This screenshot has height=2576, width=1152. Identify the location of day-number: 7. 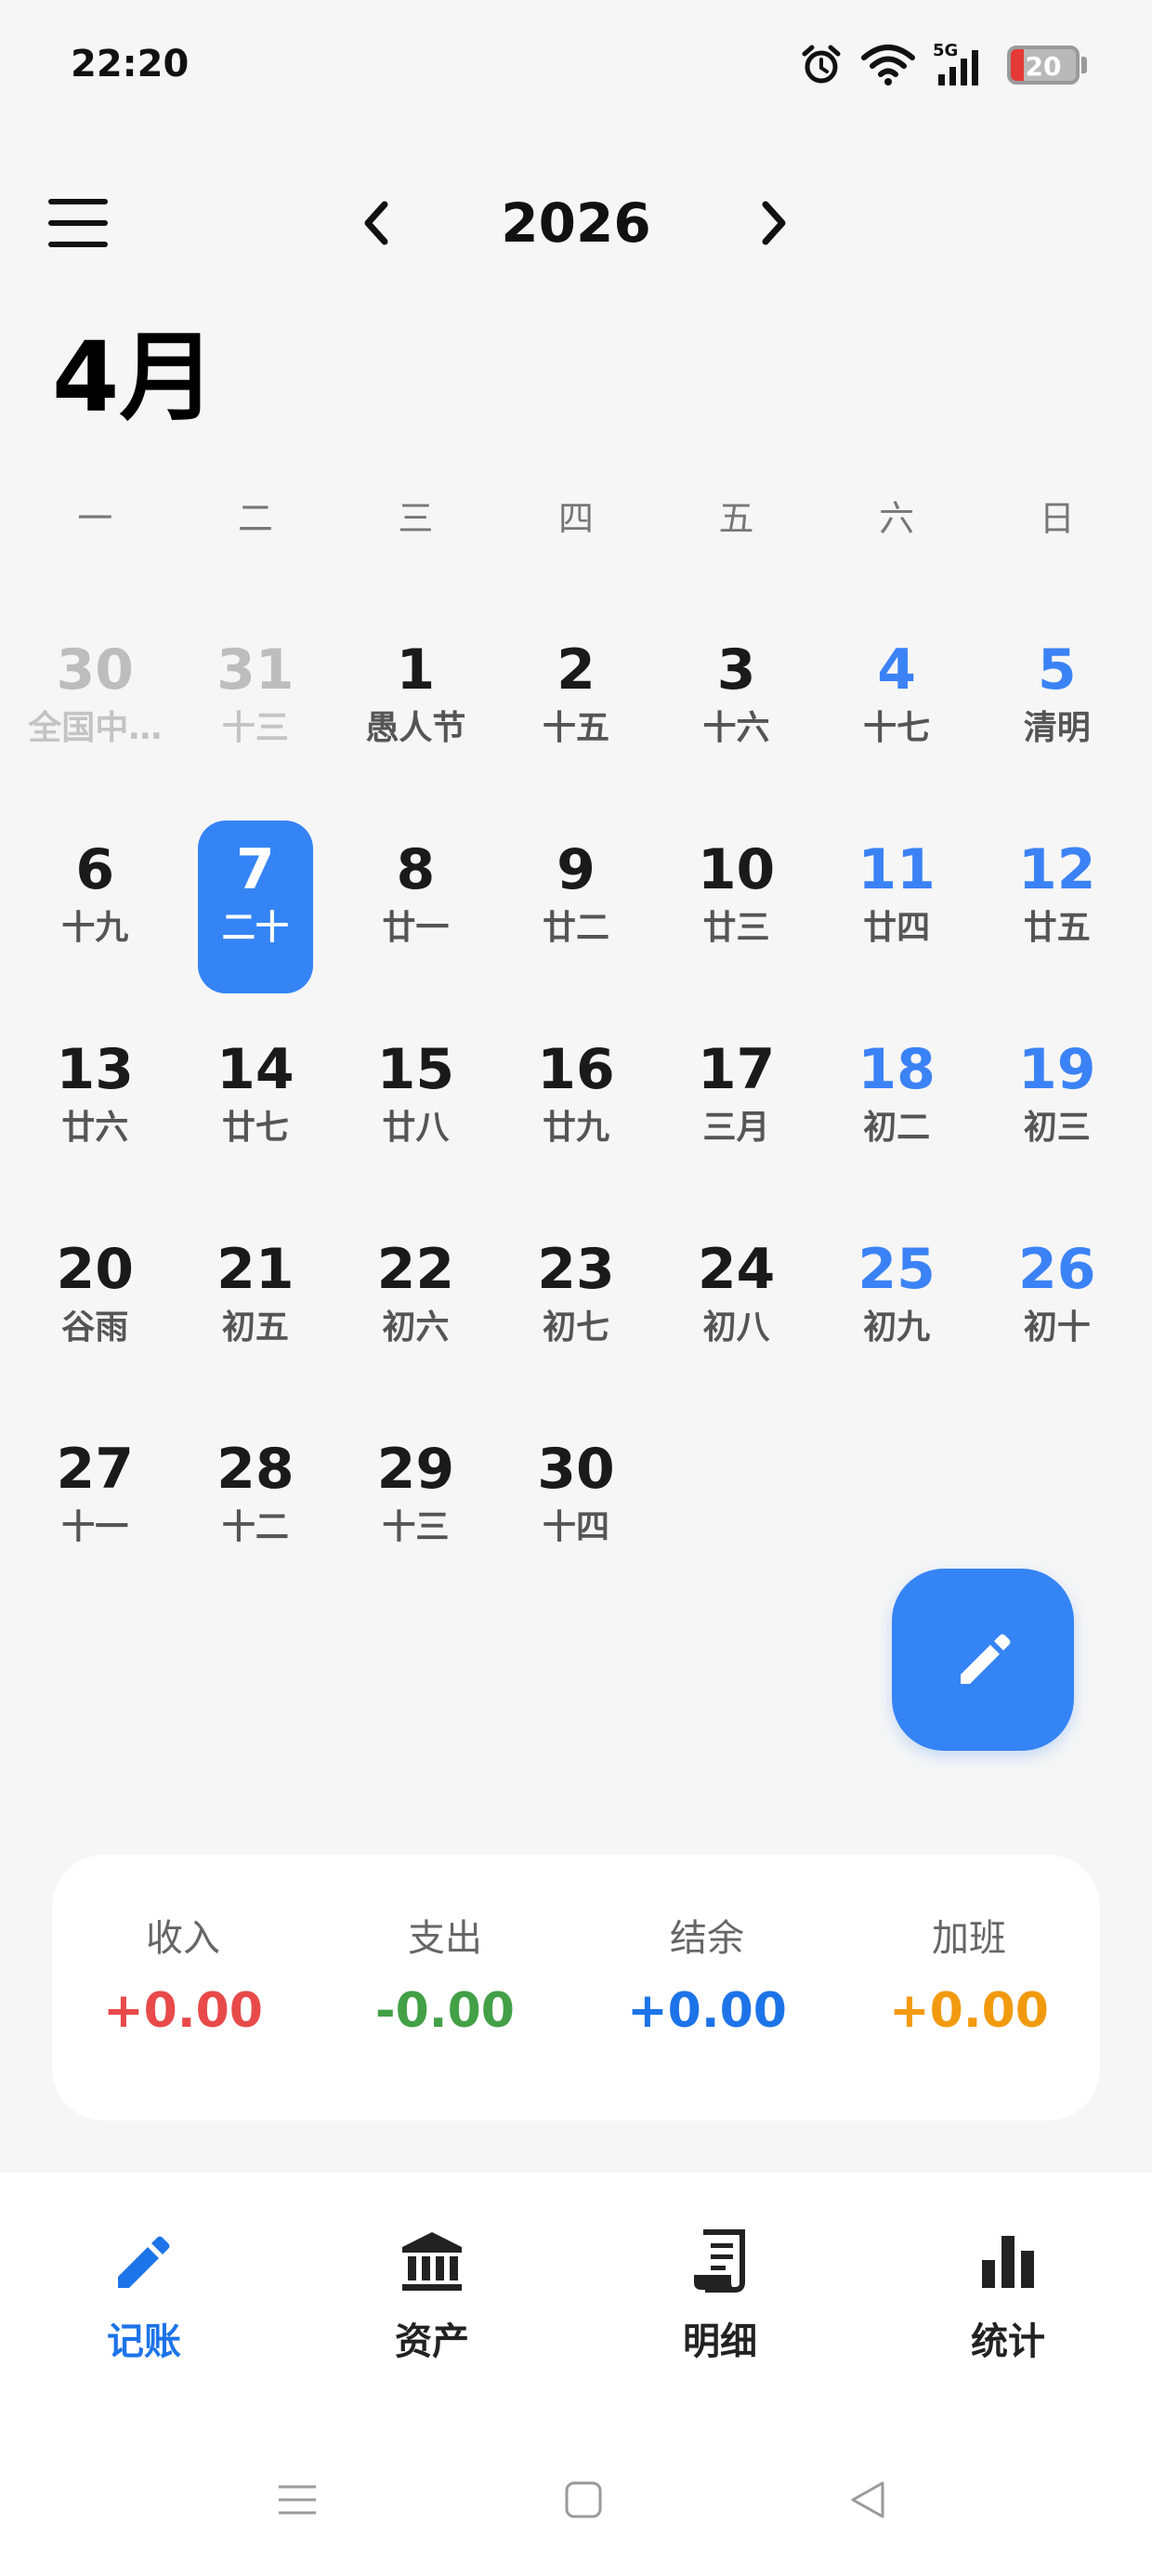
(255, 869).